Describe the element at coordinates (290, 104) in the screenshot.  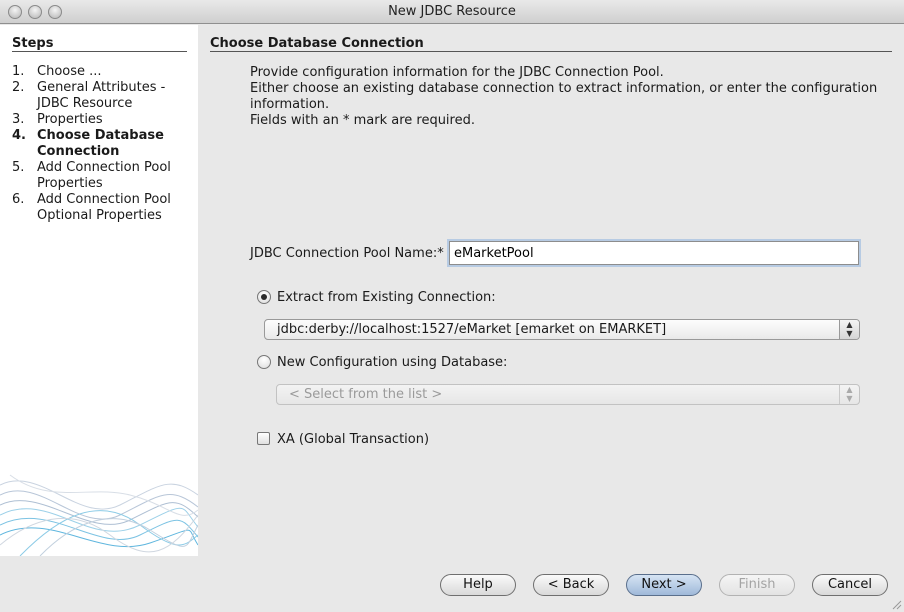
I see `description-line: information.` at that location.